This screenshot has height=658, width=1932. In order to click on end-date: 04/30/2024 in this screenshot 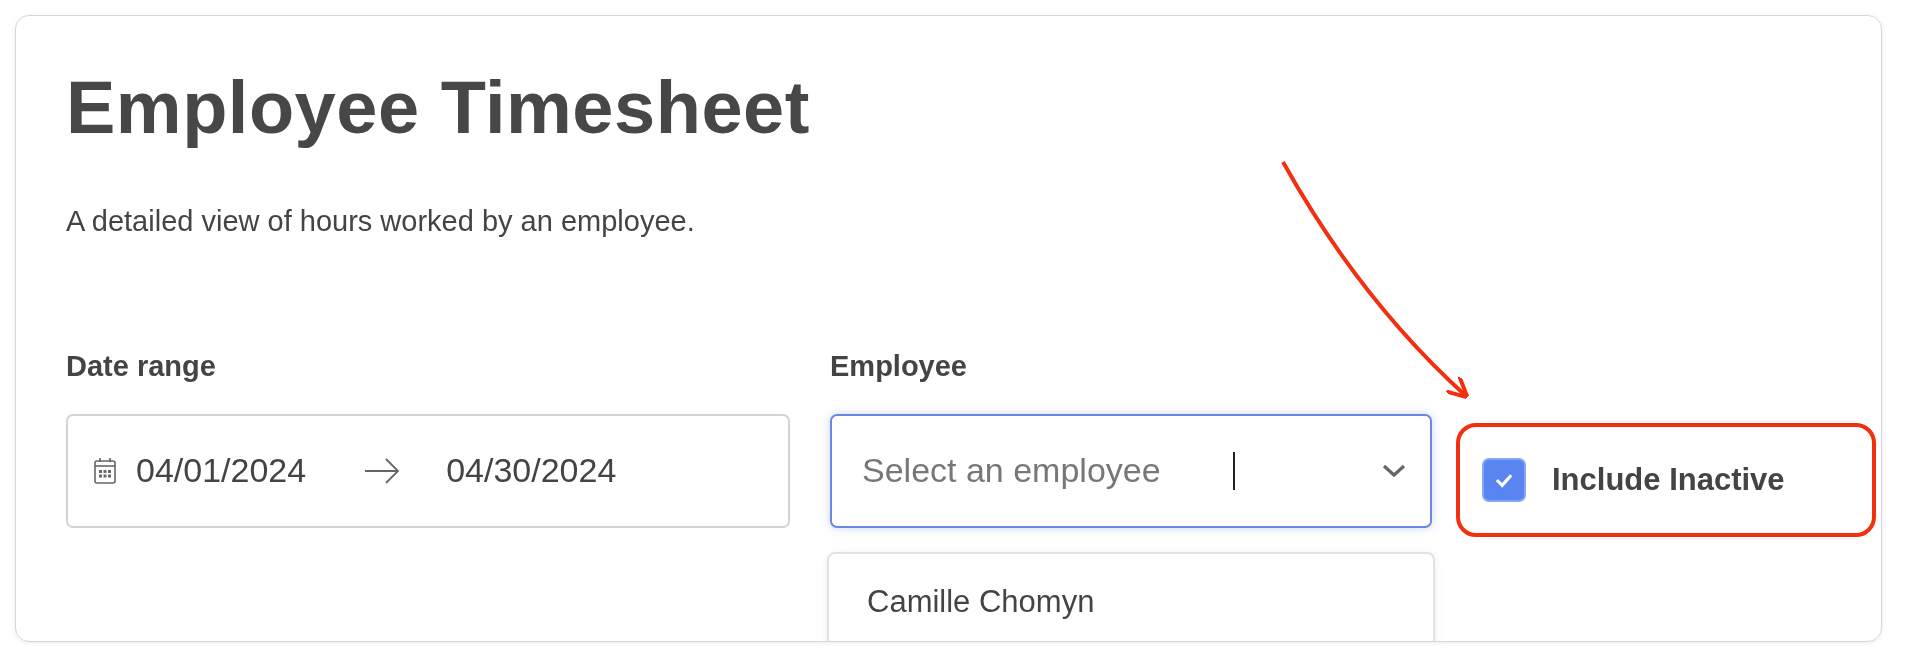, I will do `click(531, 471)`.